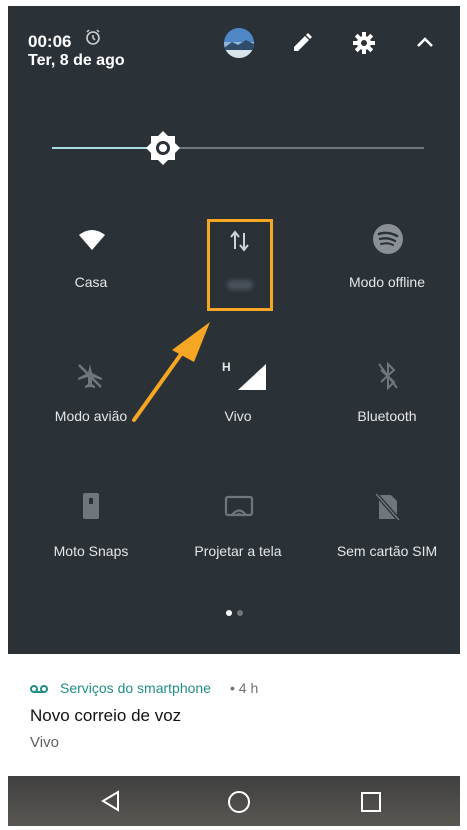 Image resolution: width=467 pixels, height=830 pixels. I want to click on voicemail-icon, so click(39, 691).